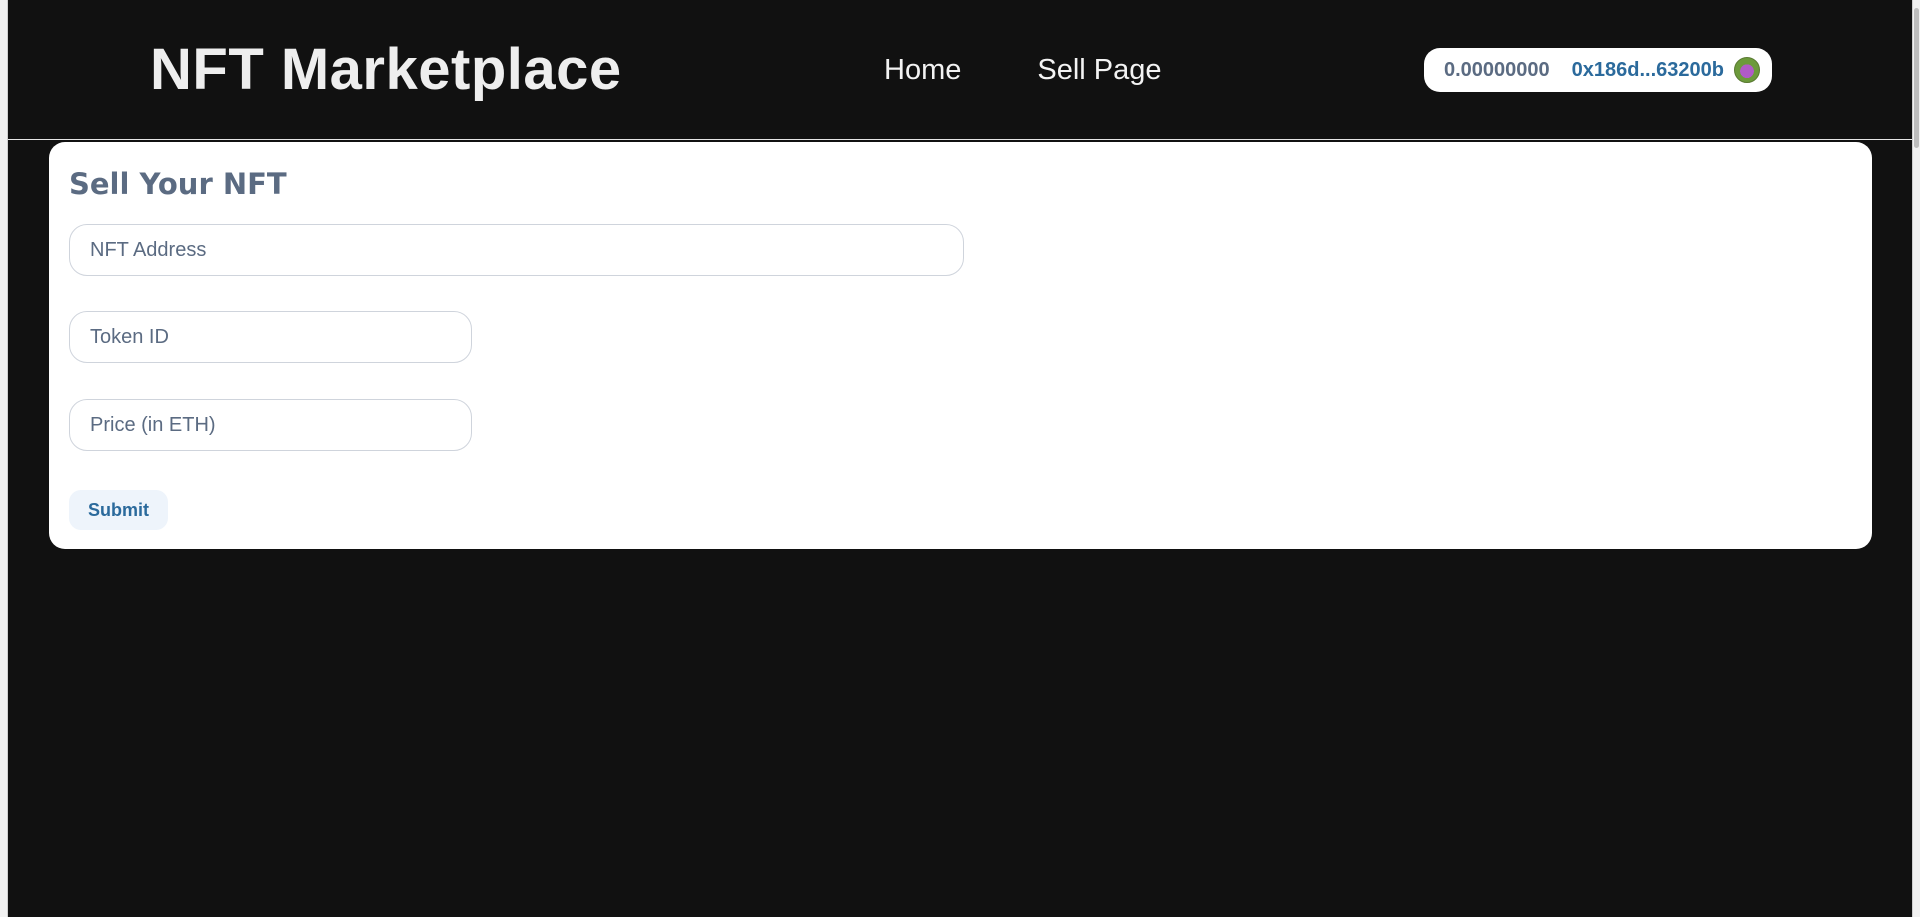 Image resolution: width=1920 pixels, height=917 pixels. What do you see at coordinates (1023, 70) in the screenshot?
I see `main-nav: Home Sell Page` at bounding box center [1023, 70].